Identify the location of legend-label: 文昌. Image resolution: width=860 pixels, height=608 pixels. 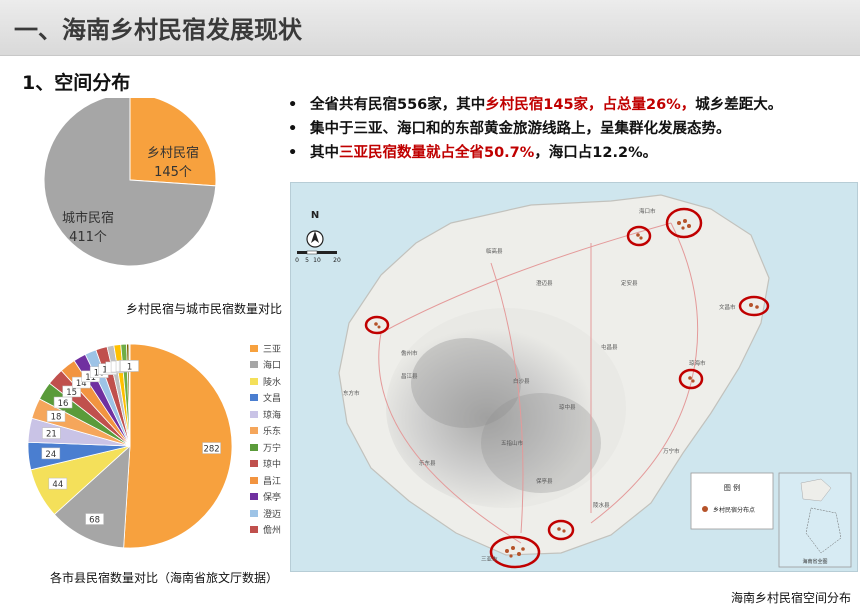
(272, 399).